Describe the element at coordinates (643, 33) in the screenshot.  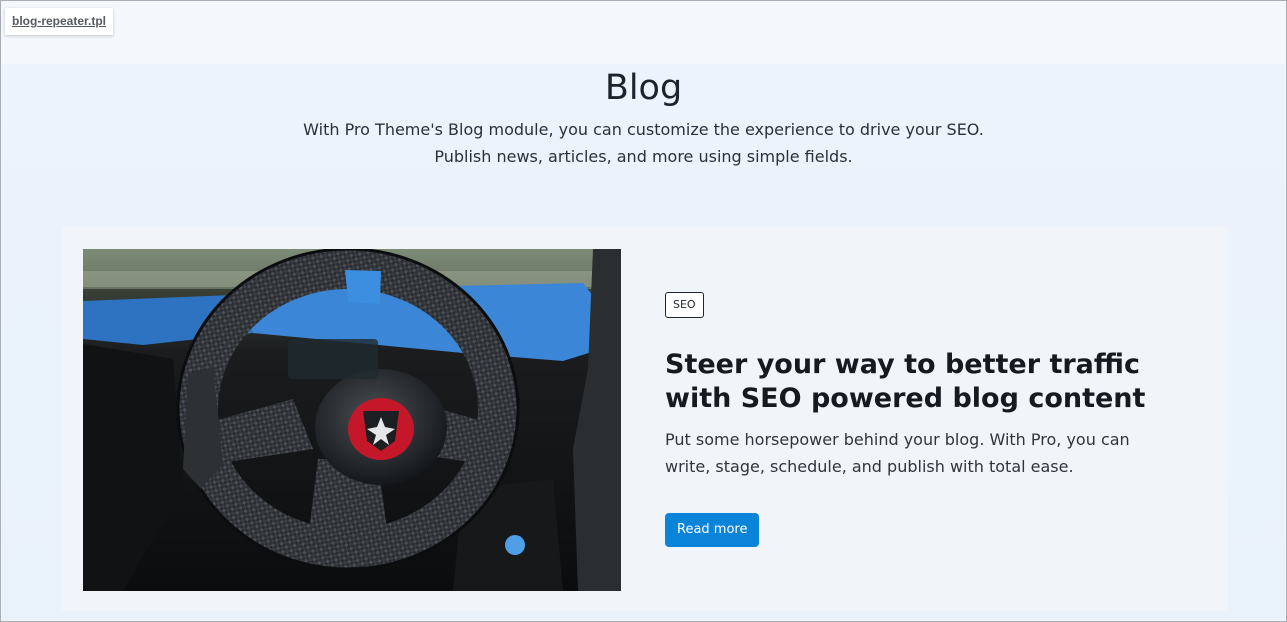
I see `top-strip: blog-repeater.tpl` at that location.